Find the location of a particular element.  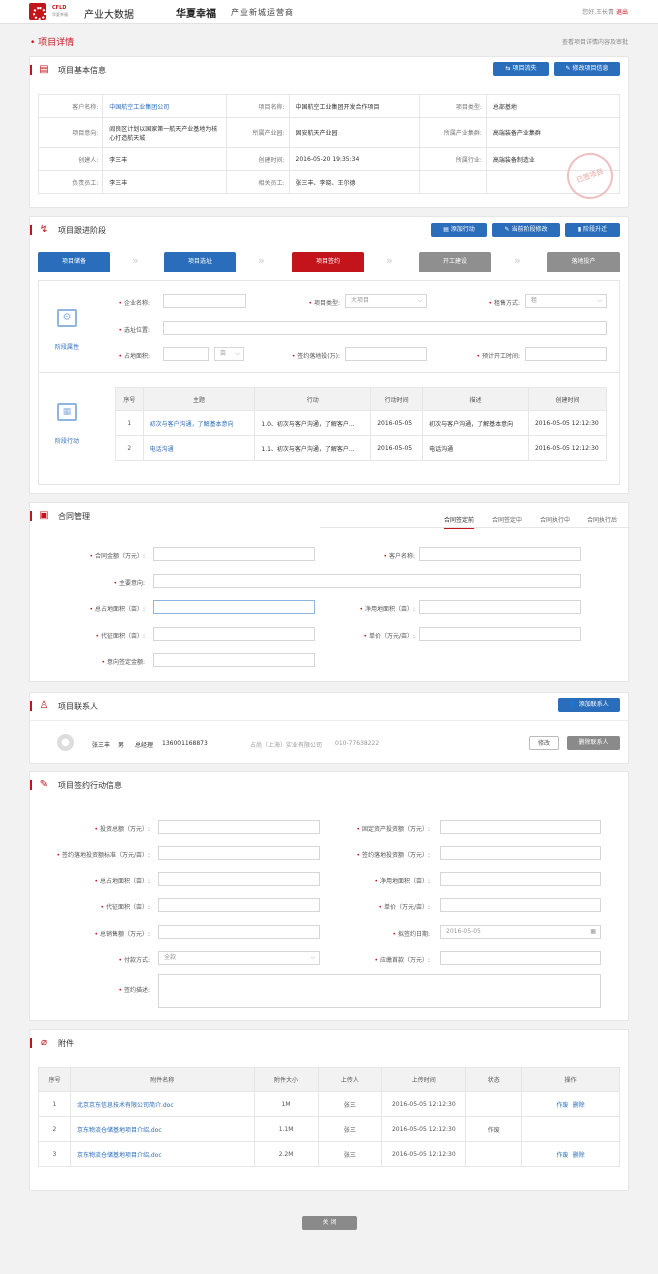

total-area-input is located at coordinates (234, 607).